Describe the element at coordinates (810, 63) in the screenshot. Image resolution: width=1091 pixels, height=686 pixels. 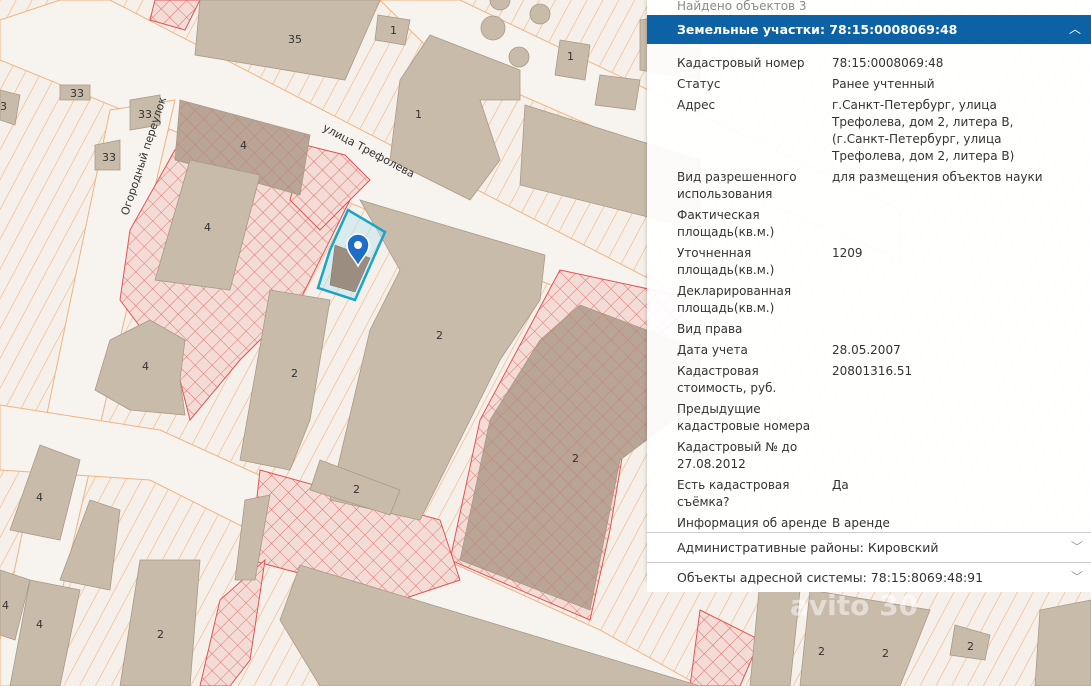
I see `detail-row: Кадастровый номер 78:15:0008069:48` at that location.